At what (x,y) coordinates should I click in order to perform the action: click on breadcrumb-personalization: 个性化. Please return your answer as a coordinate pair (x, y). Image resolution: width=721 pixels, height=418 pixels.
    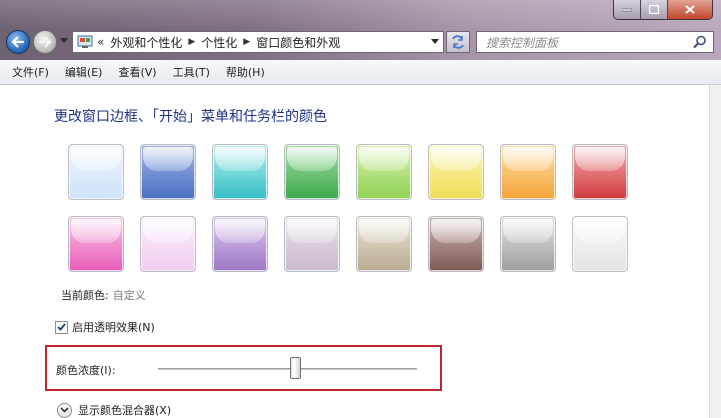
    Looking at the image, I should click on (219, 42).